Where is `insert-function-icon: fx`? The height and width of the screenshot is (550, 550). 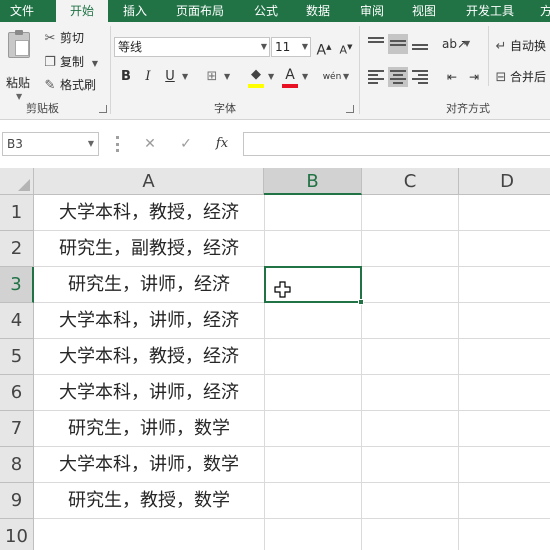 insert-function-icon: fx is located at coordinates (222, 144).